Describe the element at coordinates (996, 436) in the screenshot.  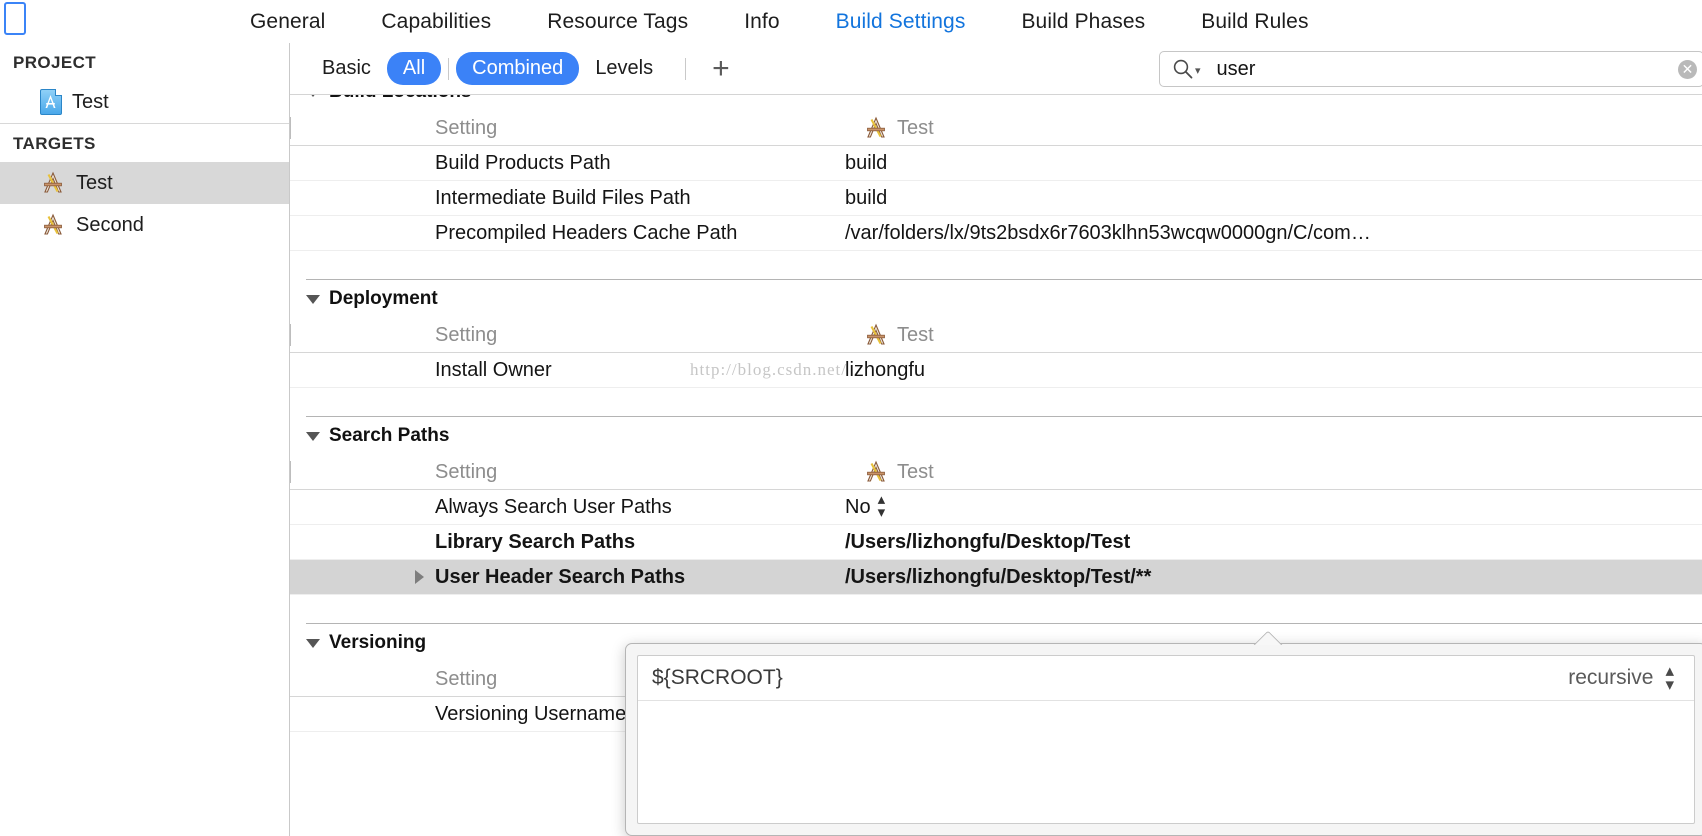
I see `group-title-search-paths: Search Paths` at that location.